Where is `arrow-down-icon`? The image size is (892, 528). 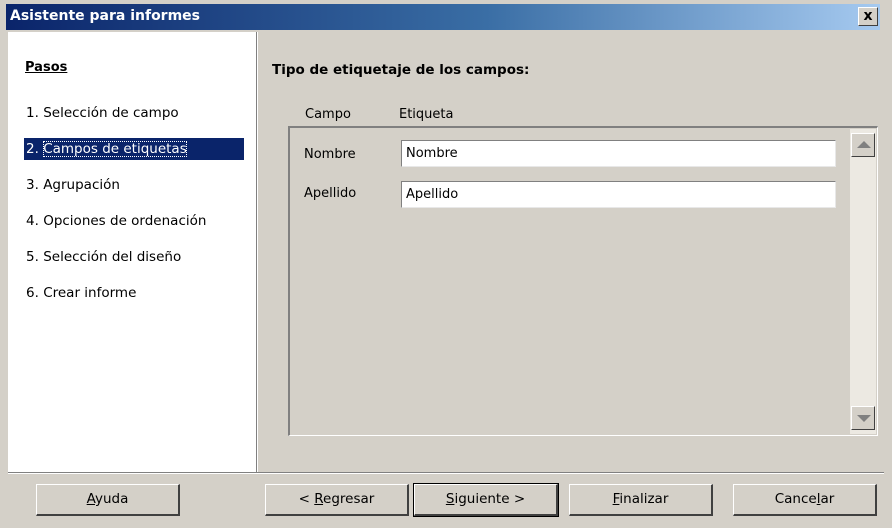 arrow-down-icon is located at coordinates (864, 418).